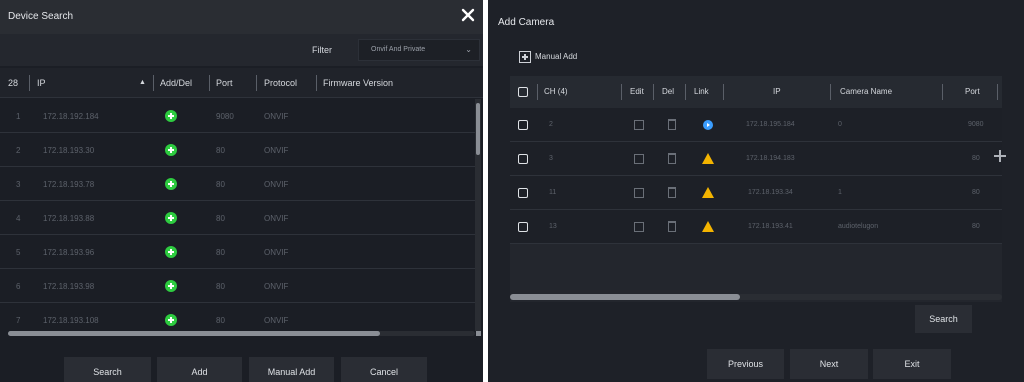 This screenshot has height=382, width=1024. What do you see at coordinates (18, 218) in the screenshot?
I see `row-number: 4` at bounding box center [18, 218].